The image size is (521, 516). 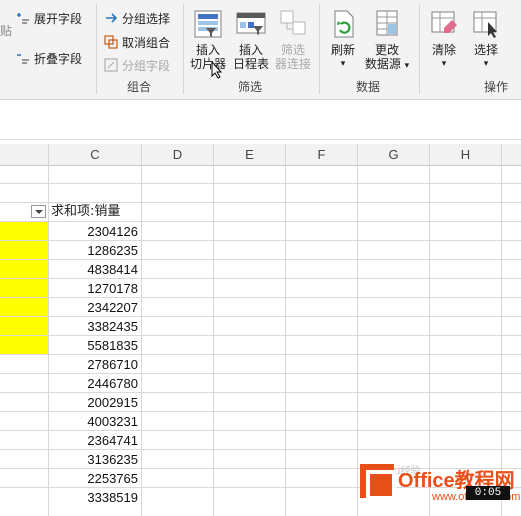 What do you see at coordinates (94, 478) in the screenshot?
I see `table-cell-value: 2253765` at bounding box center [94, 478].